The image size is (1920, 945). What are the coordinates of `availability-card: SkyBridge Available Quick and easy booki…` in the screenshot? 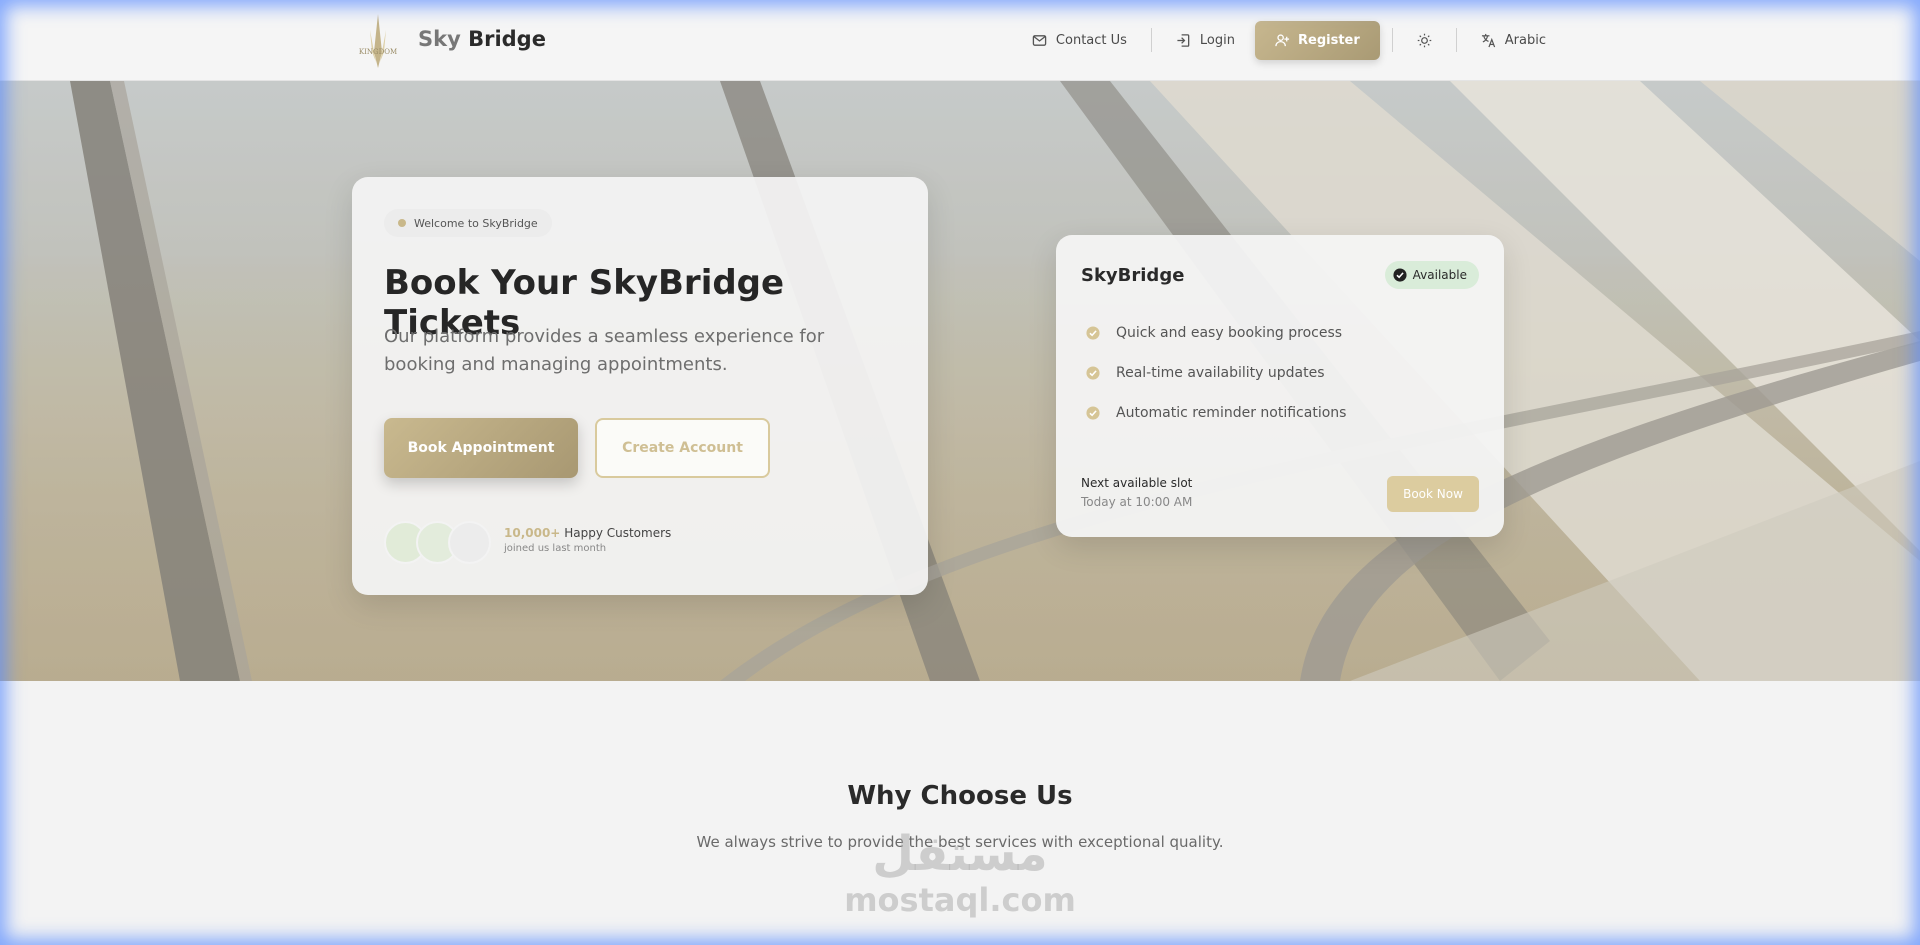 It's located at (1280, 386).